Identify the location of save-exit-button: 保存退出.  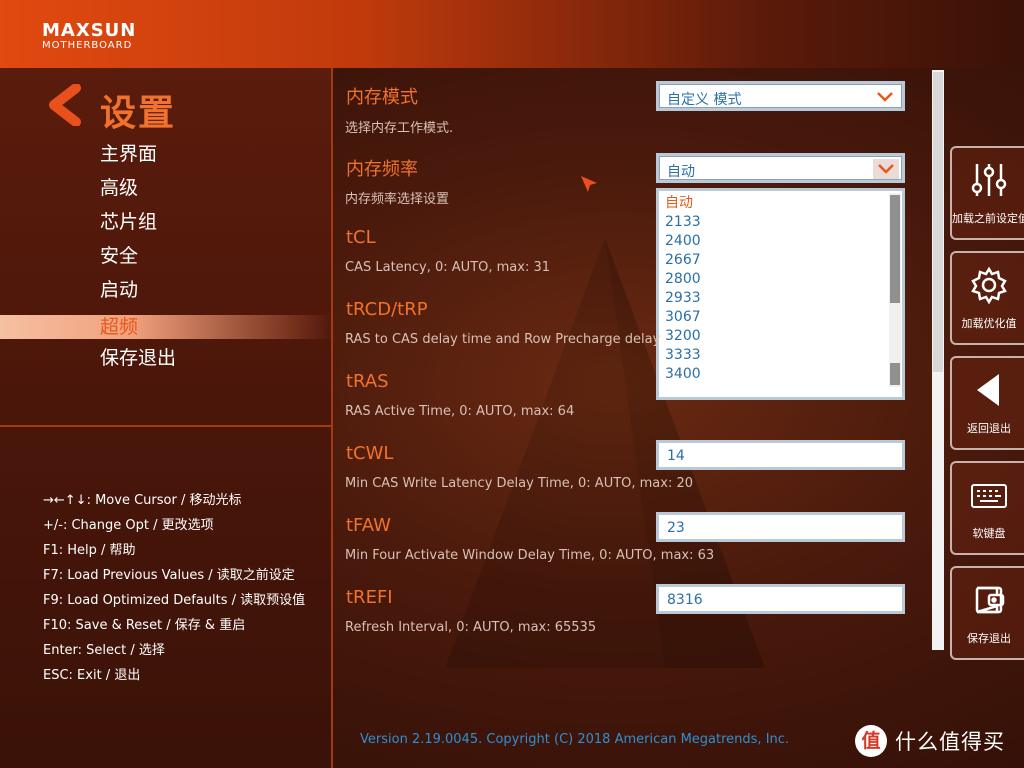
(987, 613).